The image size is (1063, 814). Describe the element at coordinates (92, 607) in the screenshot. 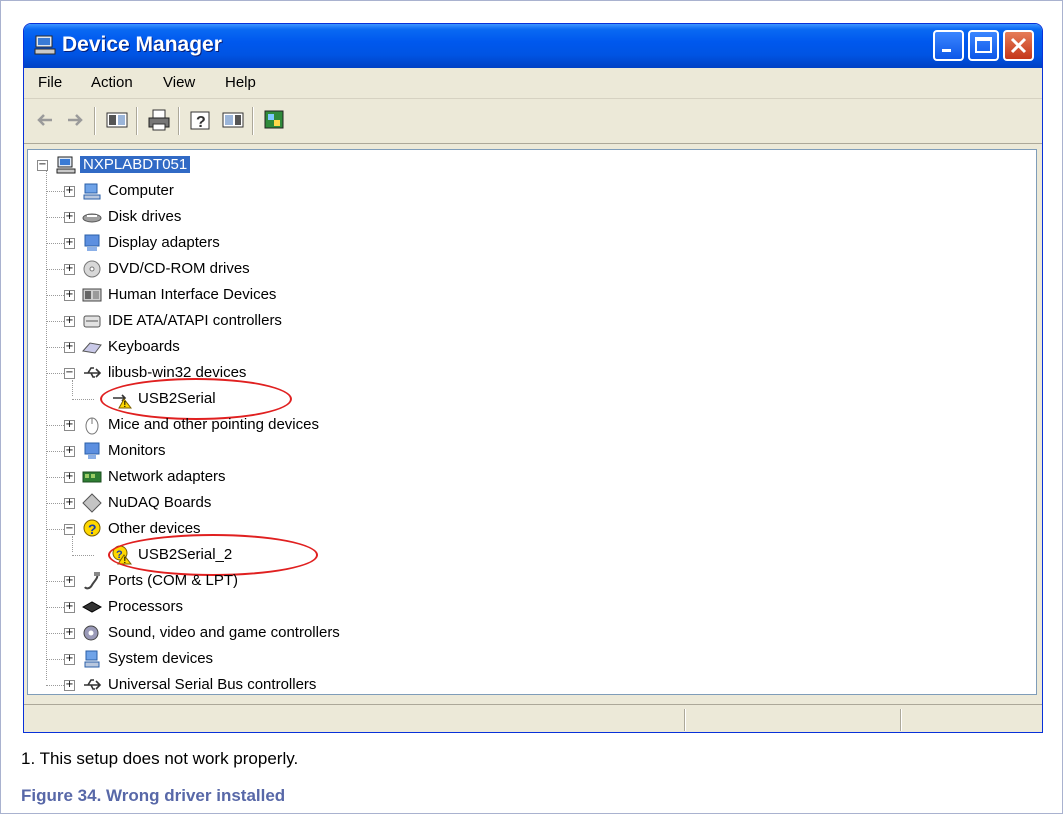

I see `processor-icon` at that location.